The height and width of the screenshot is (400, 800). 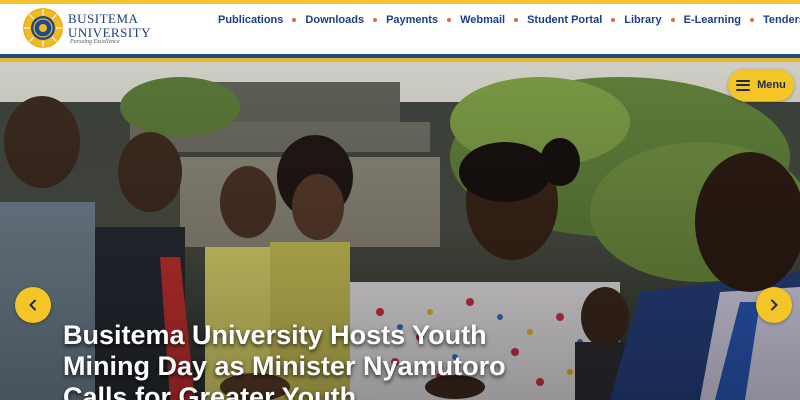 What do you see at coordinates (743, 85) in the screenshot?
I see `hamburger-icon` at bounding box center [743, 85].